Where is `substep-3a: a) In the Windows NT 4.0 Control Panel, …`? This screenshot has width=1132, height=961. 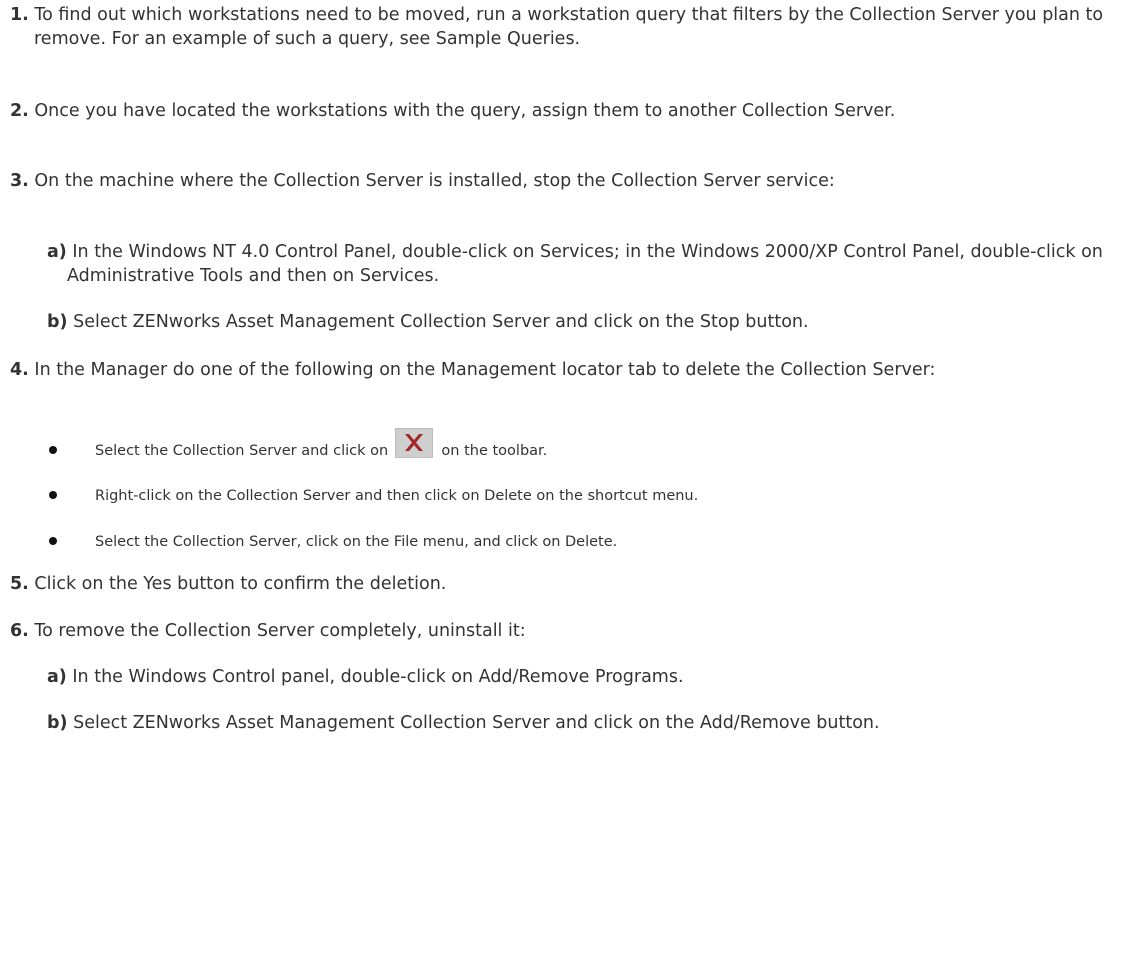
substep-3a: a) In the Windows NT 4.0 Control Panel, … is located at coordinates (587, 264).